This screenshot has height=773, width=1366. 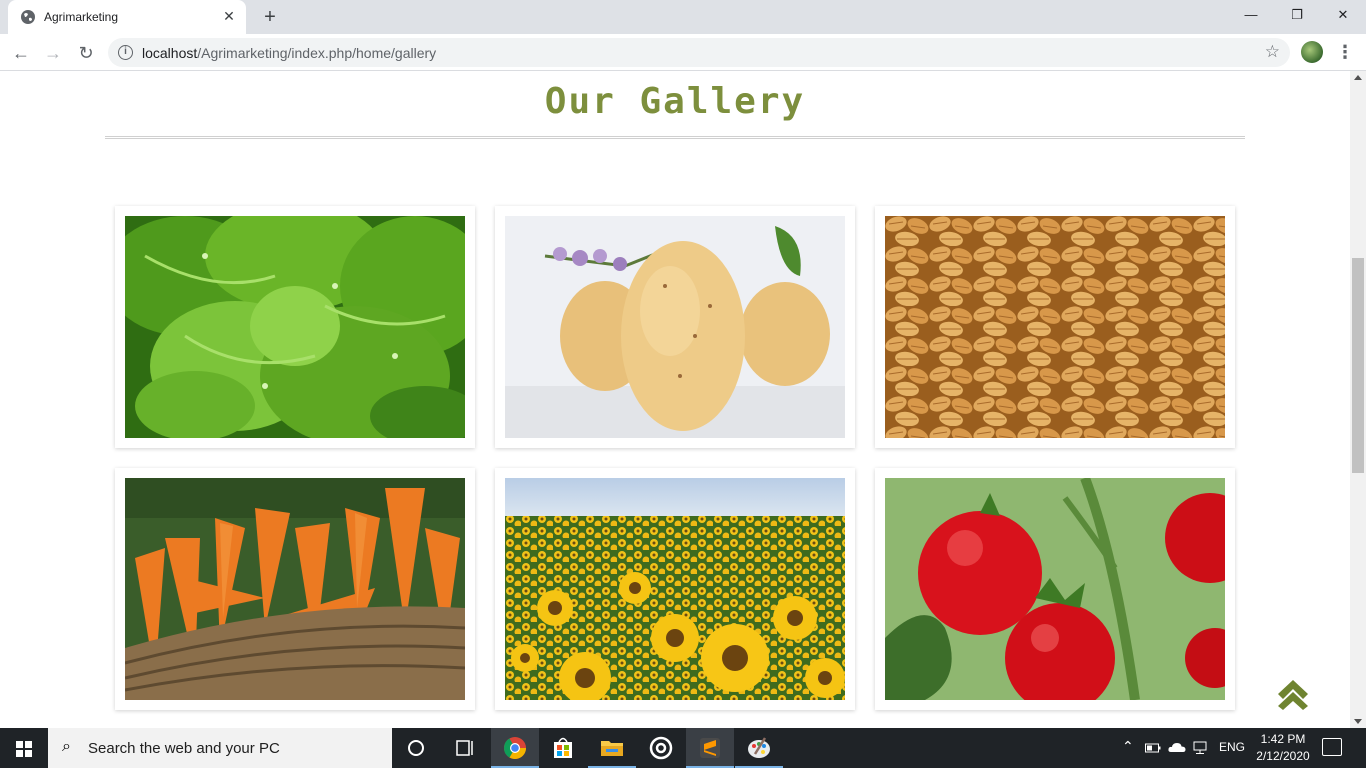 What do you see at coordinates (1128, 746) in the screenshot?
I see `chevron-up-icon: ⌃` at bounding box center [1128, 746].